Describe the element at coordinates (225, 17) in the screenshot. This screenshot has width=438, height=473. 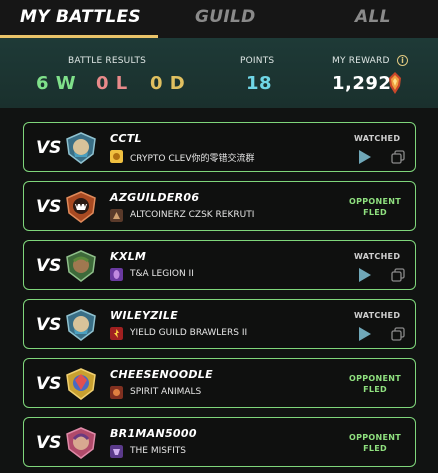
I see `tab-guild: GUILD` at that location.